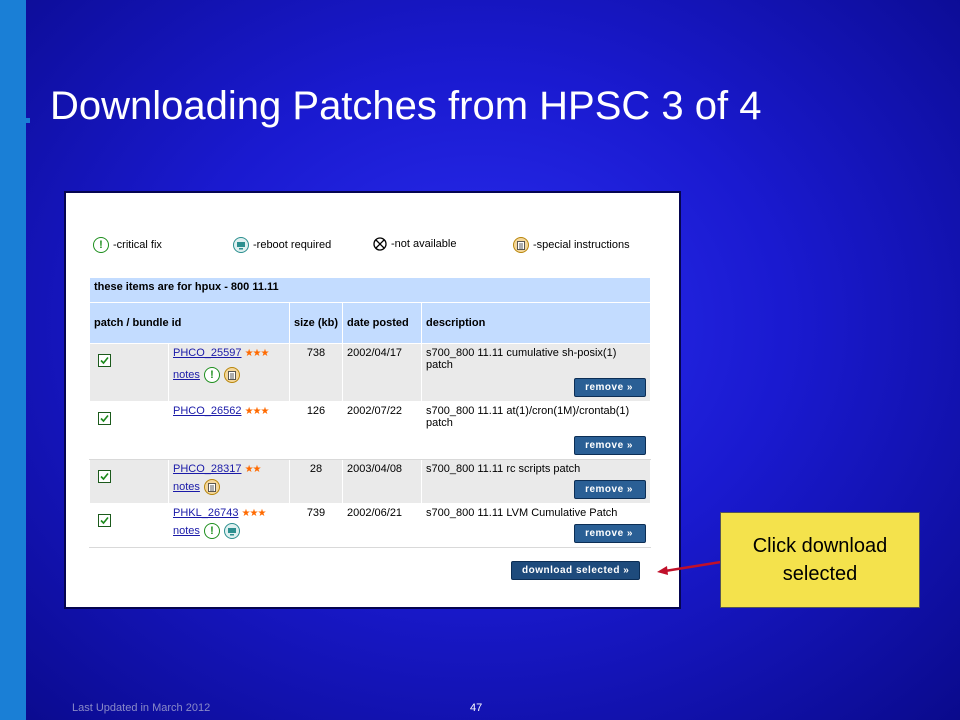 The width and height of the screenshot is (960, 720). I want to click on patch-id-cell: PHKL_26743 ★★★ notes !, so click(229, 525).